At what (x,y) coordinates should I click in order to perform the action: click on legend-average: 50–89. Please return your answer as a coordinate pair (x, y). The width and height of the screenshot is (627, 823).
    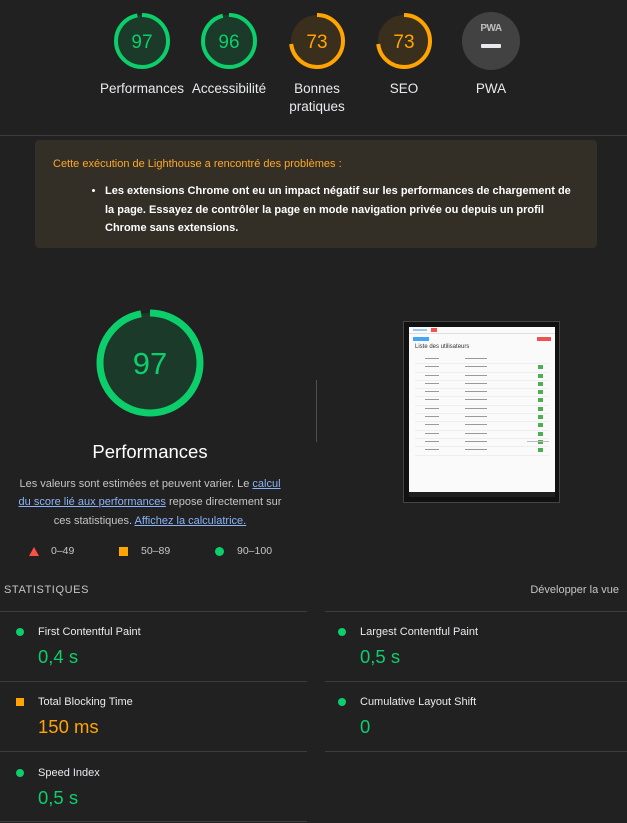
    Looking at the image, I should click on (144, 551).